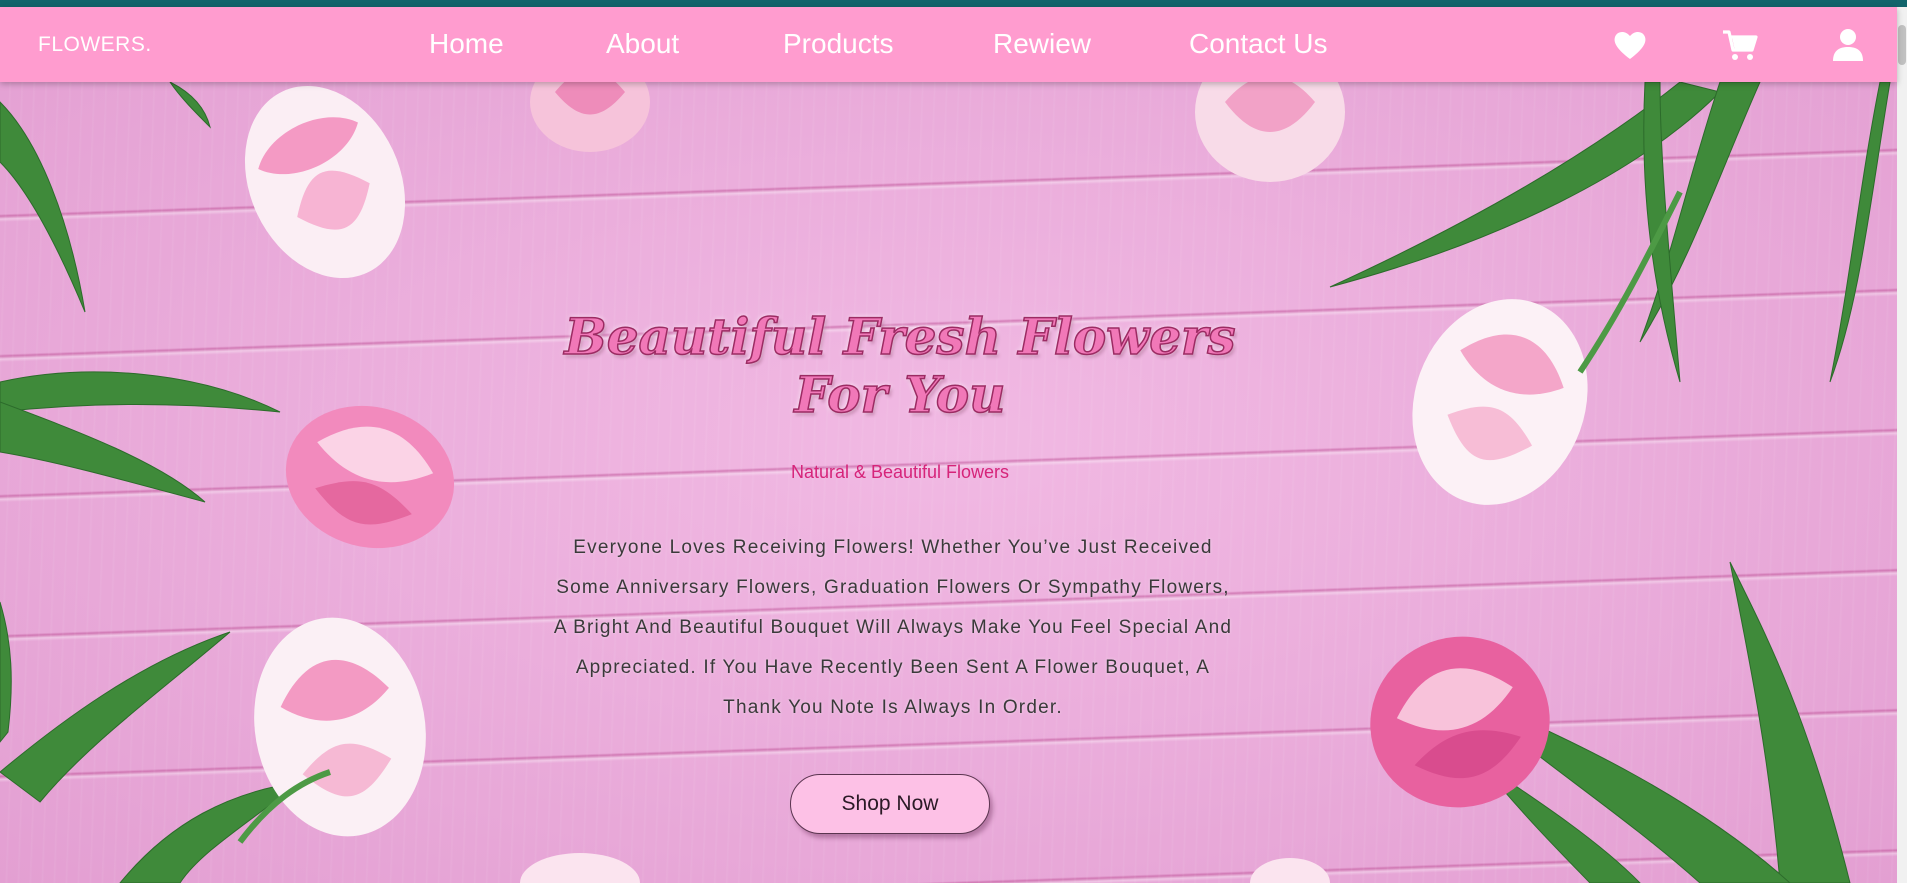  I want to click on nav-home: Home, so click(466, 44).